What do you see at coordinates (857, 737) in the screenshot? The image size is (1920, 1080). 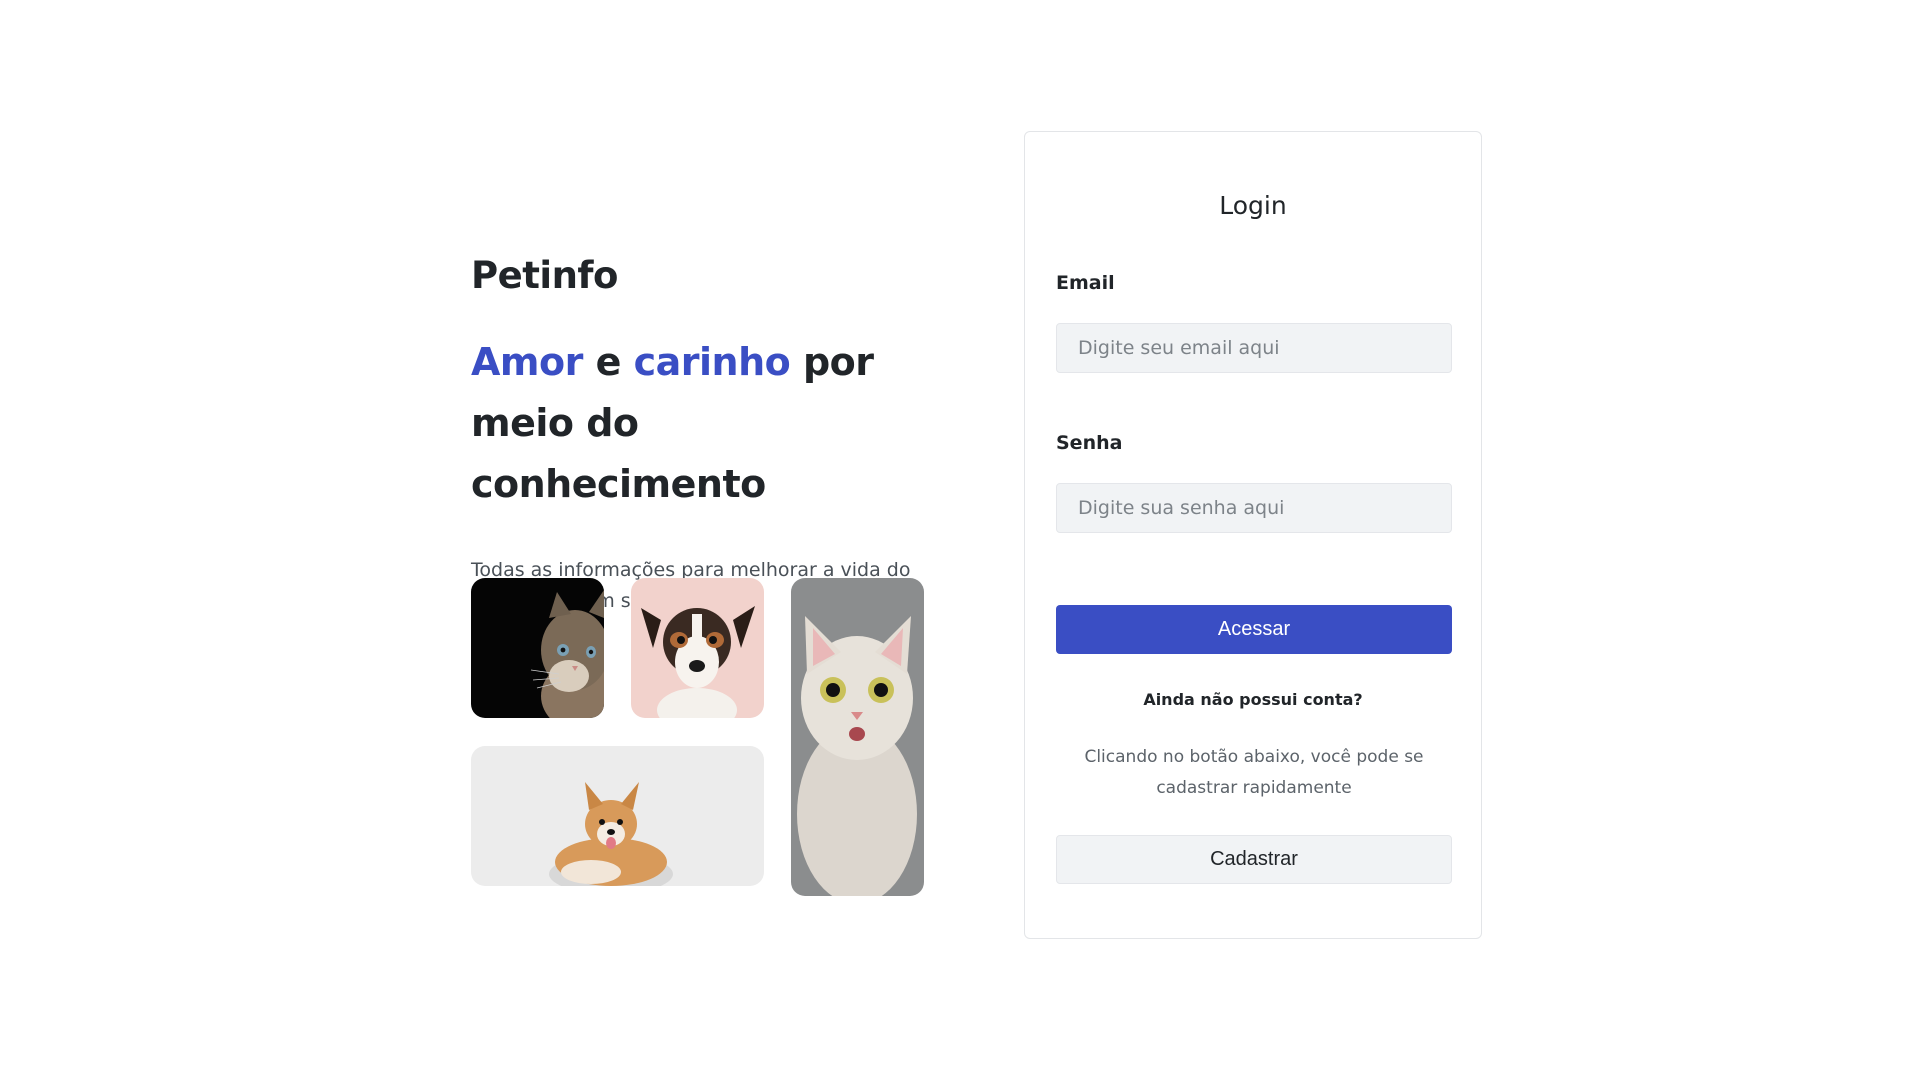 I see `surprised-cat-photo` at bounding box center [857, 737].